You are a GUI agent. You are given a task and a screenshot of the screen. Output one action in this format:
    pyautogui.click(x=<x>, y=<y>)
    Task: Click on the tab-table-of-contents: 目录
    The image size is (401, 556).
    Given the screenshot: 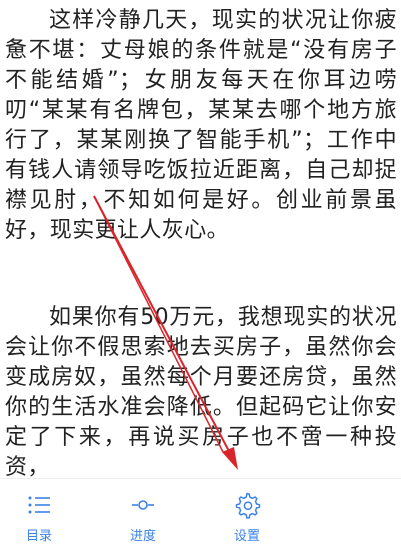 What is the action you would take?
    pyautogui.click(x=39, y=518)
    